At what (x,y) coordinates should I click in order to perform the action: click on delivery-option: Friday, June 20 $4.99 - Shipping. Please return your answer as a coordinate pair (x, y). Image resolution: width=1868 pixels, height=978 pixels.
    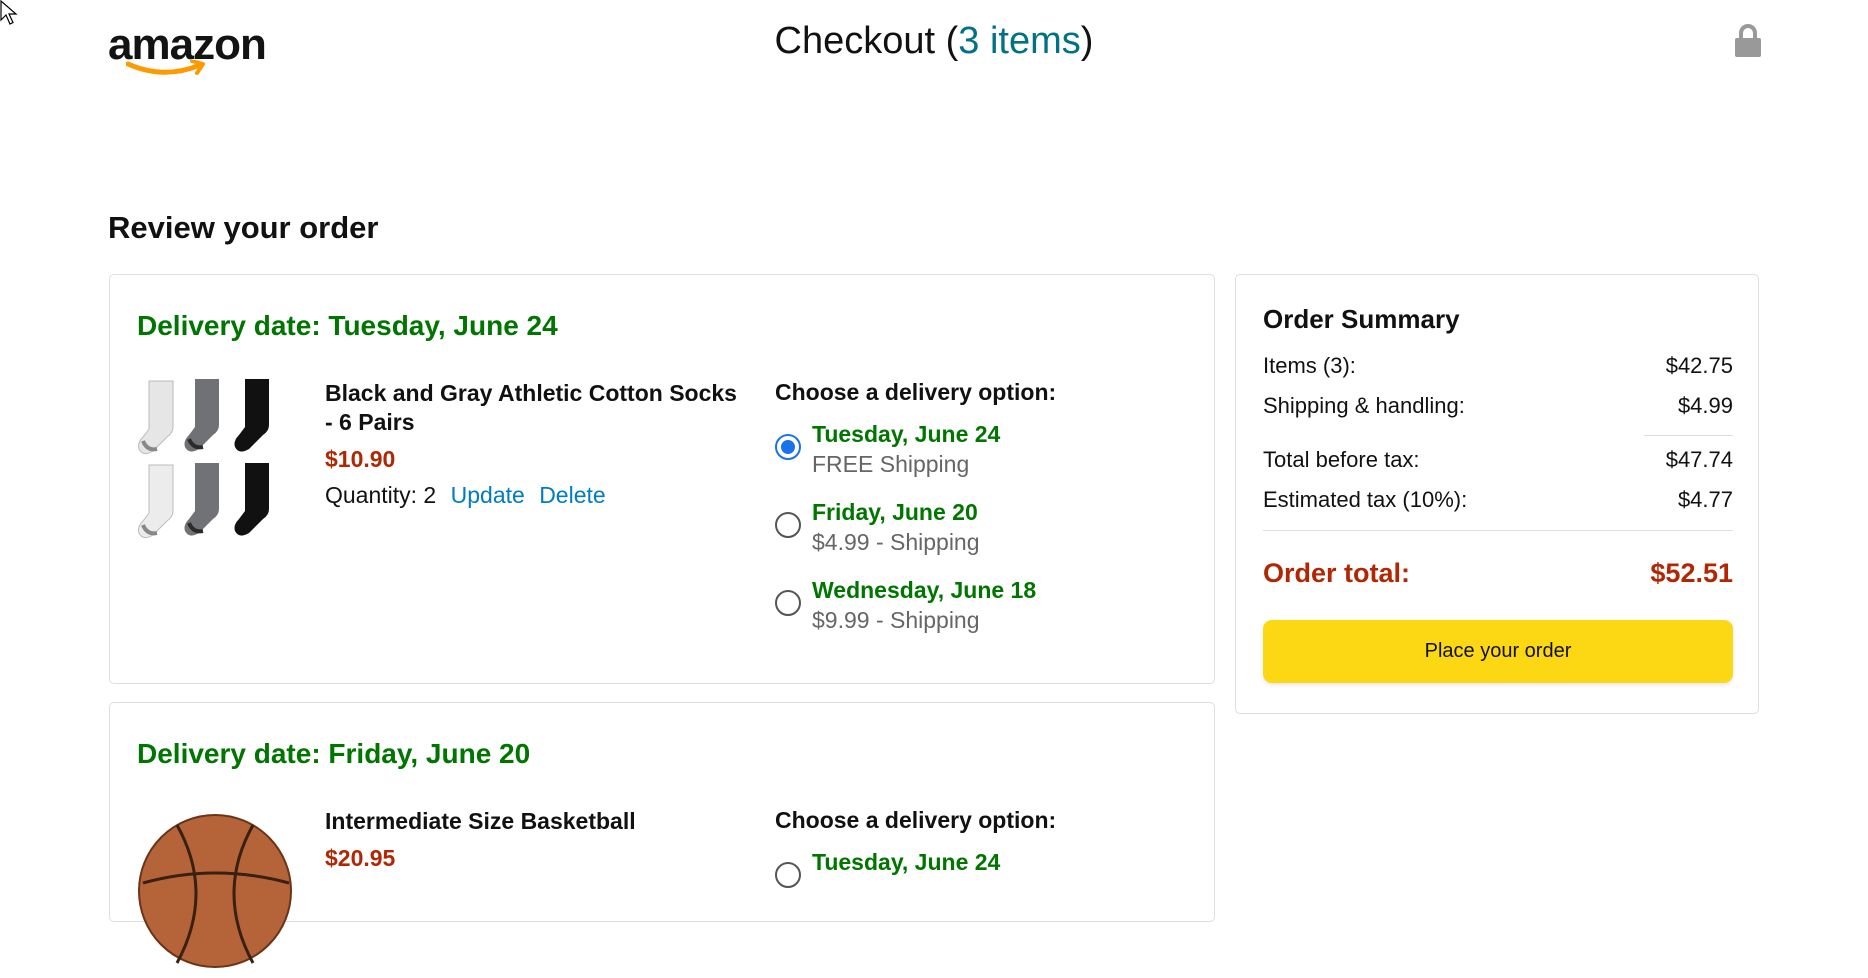
    Looking at the image, I should click on (985, 537).